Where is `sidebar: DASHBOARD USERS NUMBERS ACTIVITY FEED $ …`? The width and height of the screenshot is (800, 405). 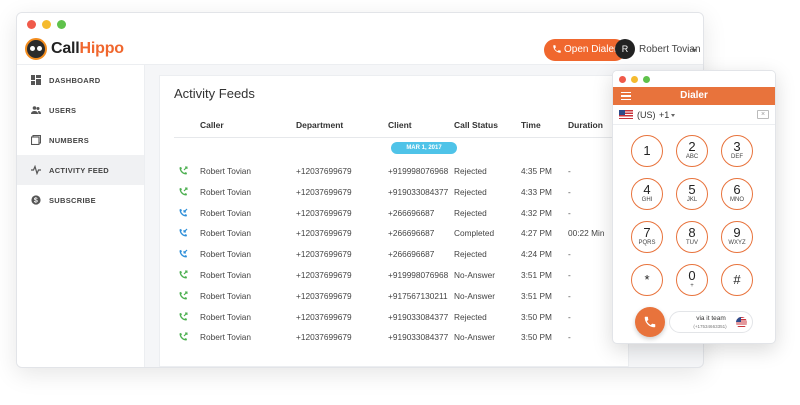
sidebar: DASHBOARD USERS NUMBERS ACTIVITY FEED $ … is located at coordinates (81, 216).